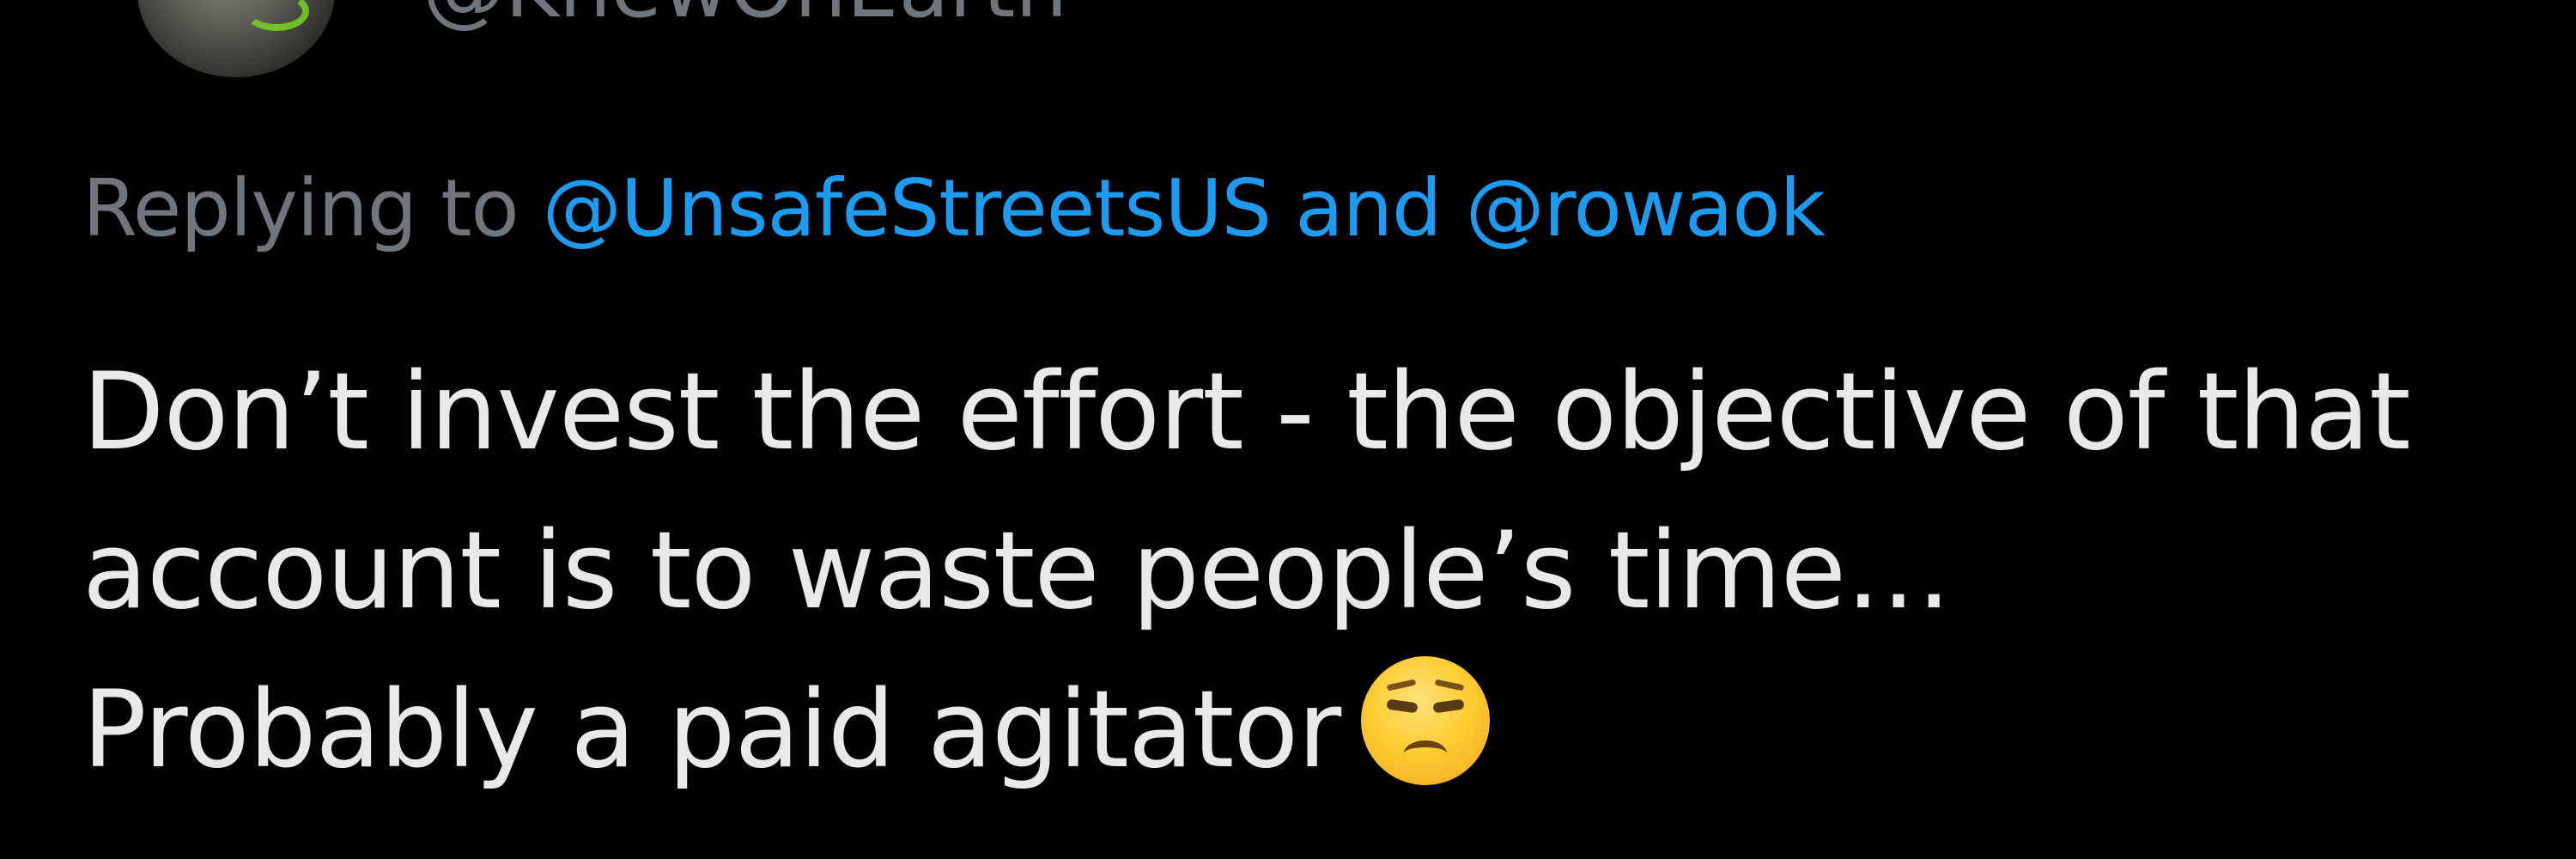 Image resolution: width=2576 pixels, height=859 pixels. Describe the element at coordinates (276, 15) in the screenshot. I see `avatar-decoration-icon` at that location.